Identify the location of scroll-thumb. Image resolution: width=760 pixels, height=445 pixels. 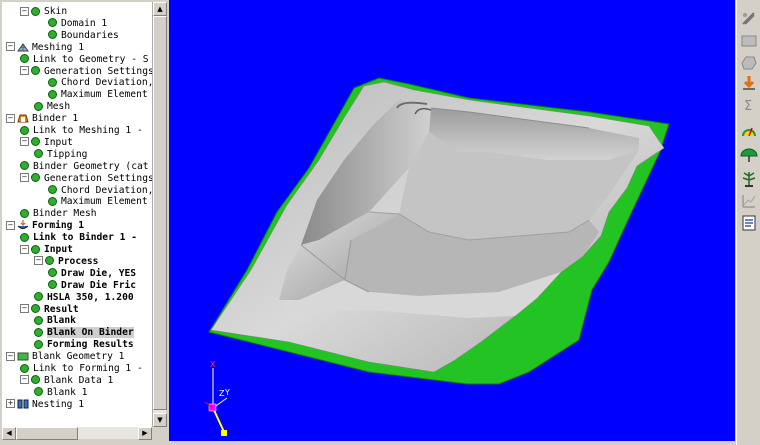
(160, 213).